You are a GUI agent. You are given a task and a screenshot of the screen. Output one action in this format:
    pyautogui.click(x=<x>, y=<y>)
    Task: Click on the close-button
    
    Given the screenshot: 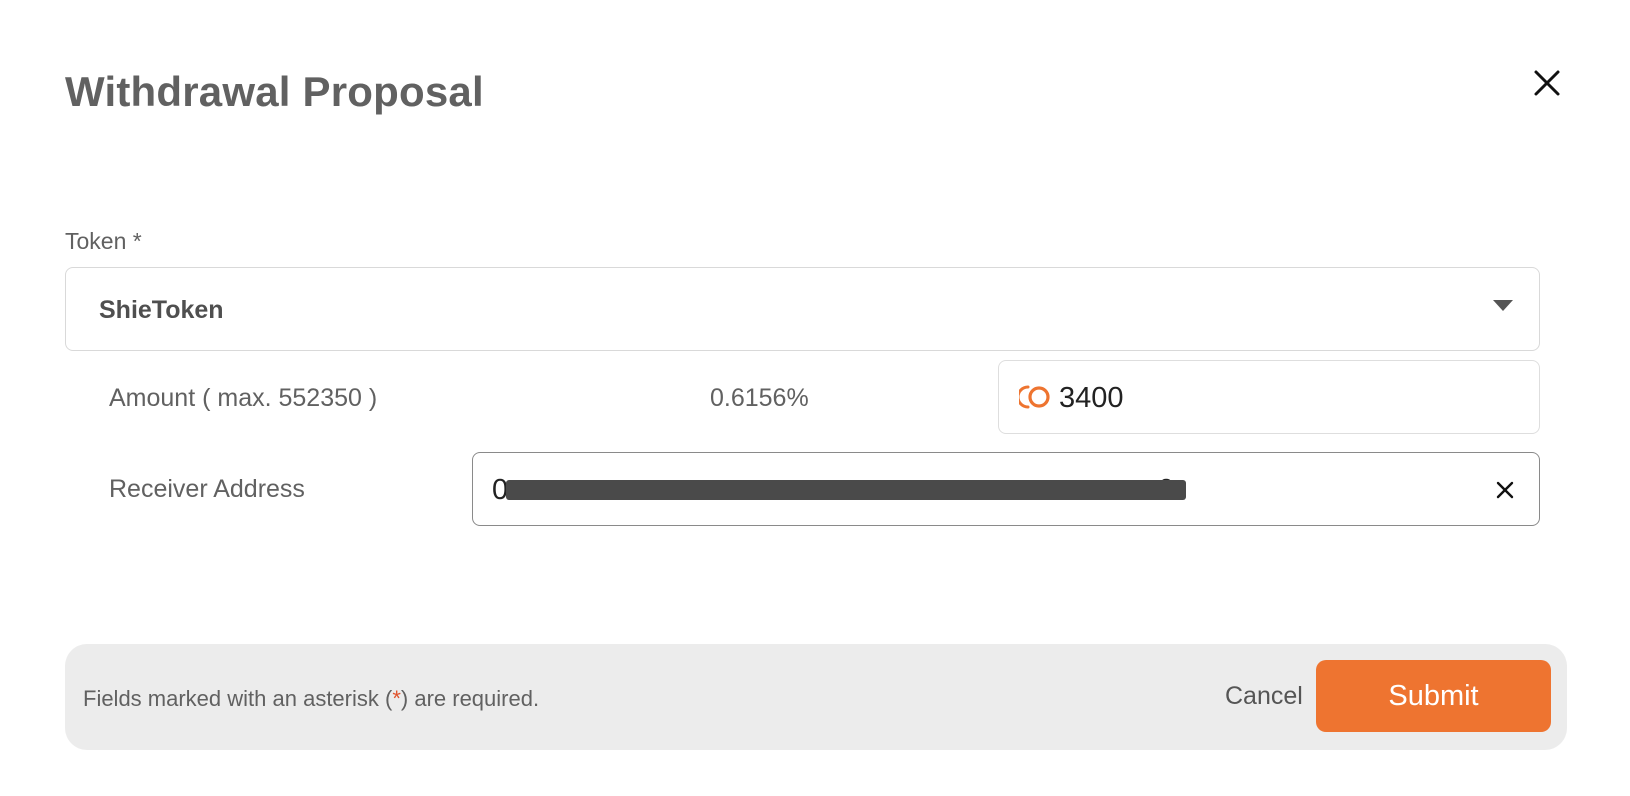 What is the action you would take?
    pyautogui.click(x=1547, y=83)
    